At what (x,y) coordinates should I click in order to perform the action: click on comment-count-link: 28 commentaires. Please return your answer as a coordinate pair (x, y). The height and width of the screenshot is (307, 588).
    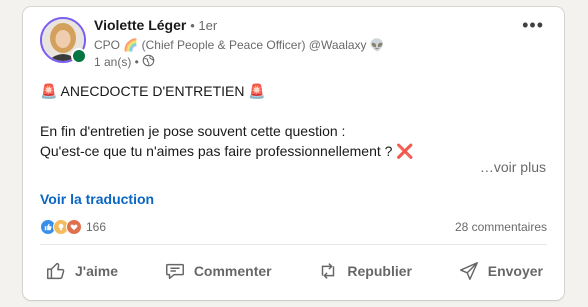
    Looking at the image, I should click on (501, 227).